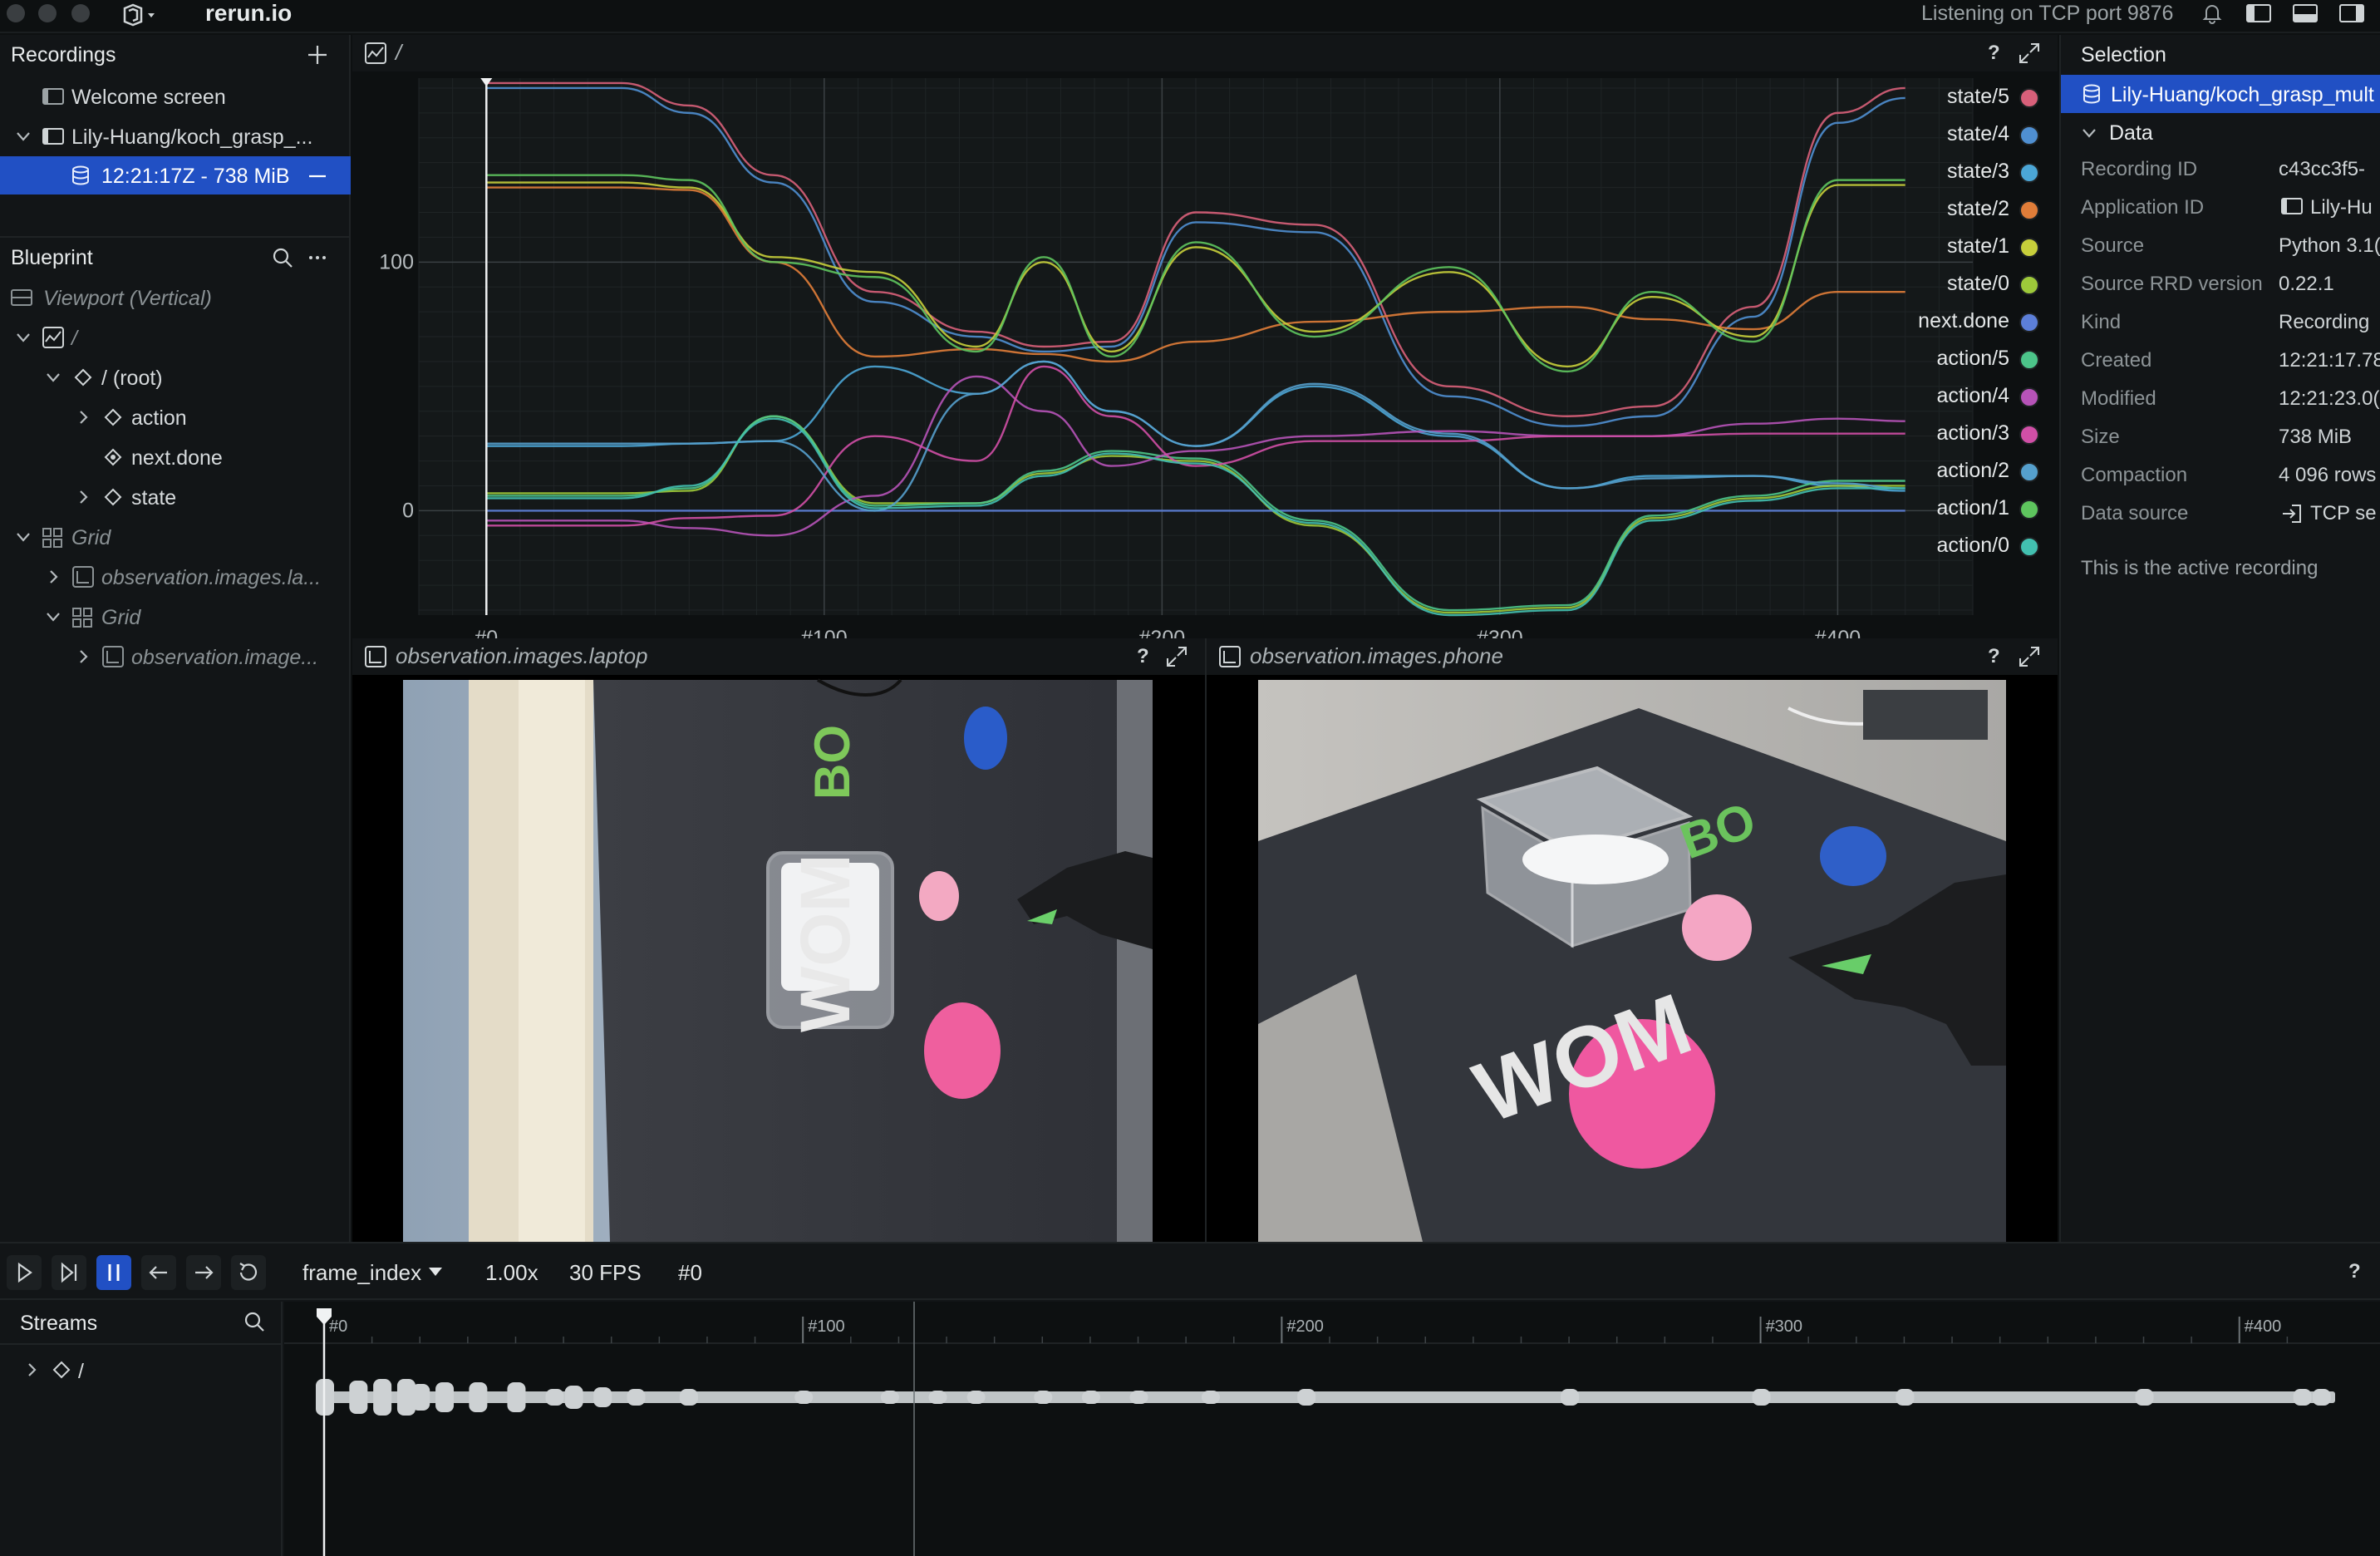 The height and width of the screenshot is (1556, 2380). What do you see at coordinates (1927, 358) in the screenshot?
I see `legend-item: action/5` at bounding box center [1927, 358].